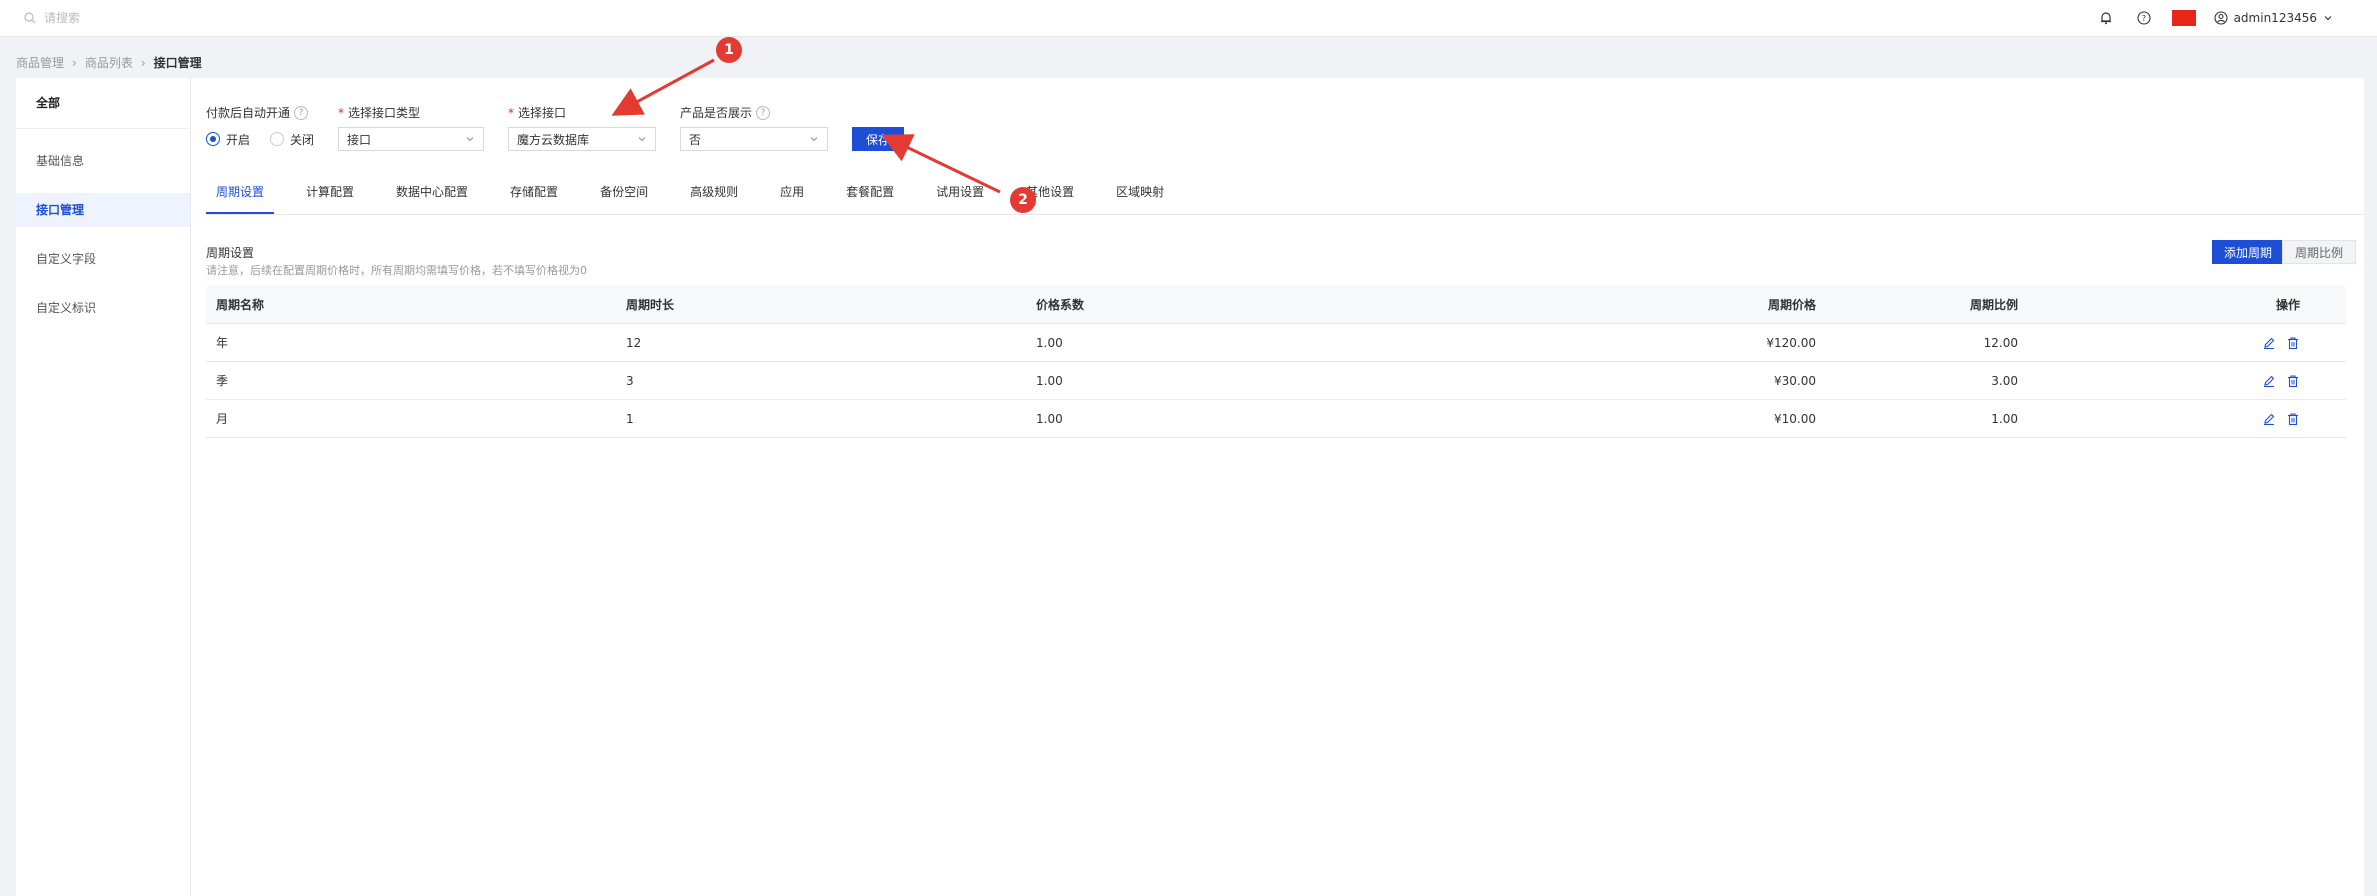  I want to click on annotation-badge-2: 2, so click(1023, 200).